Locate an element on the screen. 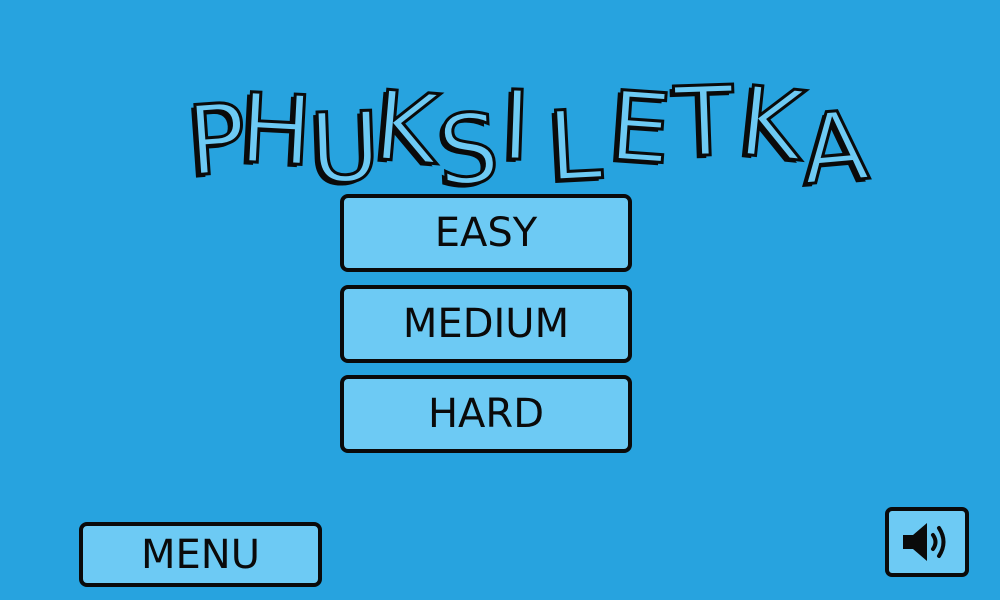 The height and width of the screenshot is (600, 1000). hard-button-label: HARD is located at coordinates (486, 414).